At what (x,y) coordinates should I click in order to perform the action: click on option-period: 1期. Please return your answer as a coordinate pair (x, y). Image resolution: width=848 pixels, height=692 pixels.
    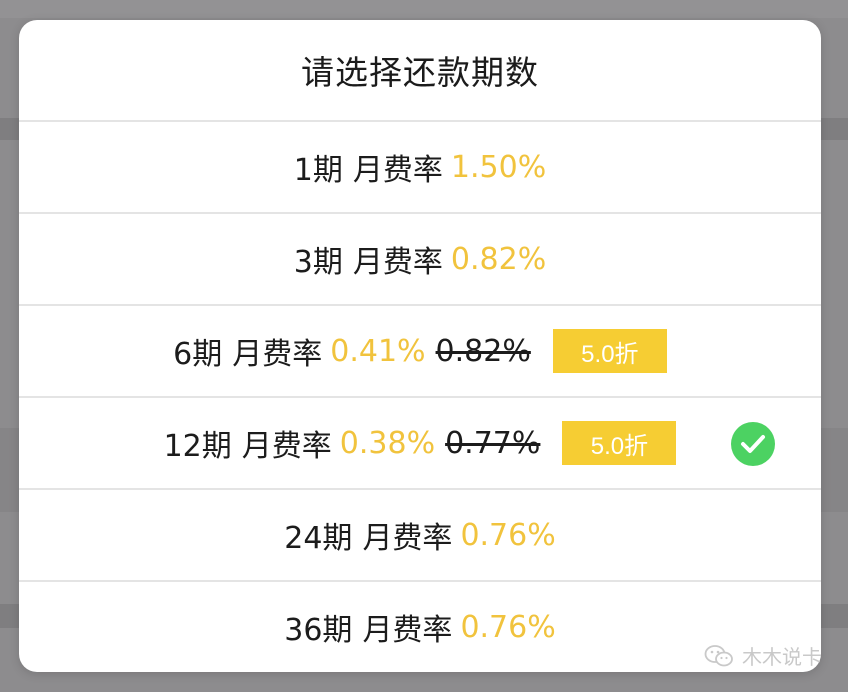
    Looking at the image, I should click on (318, 170).